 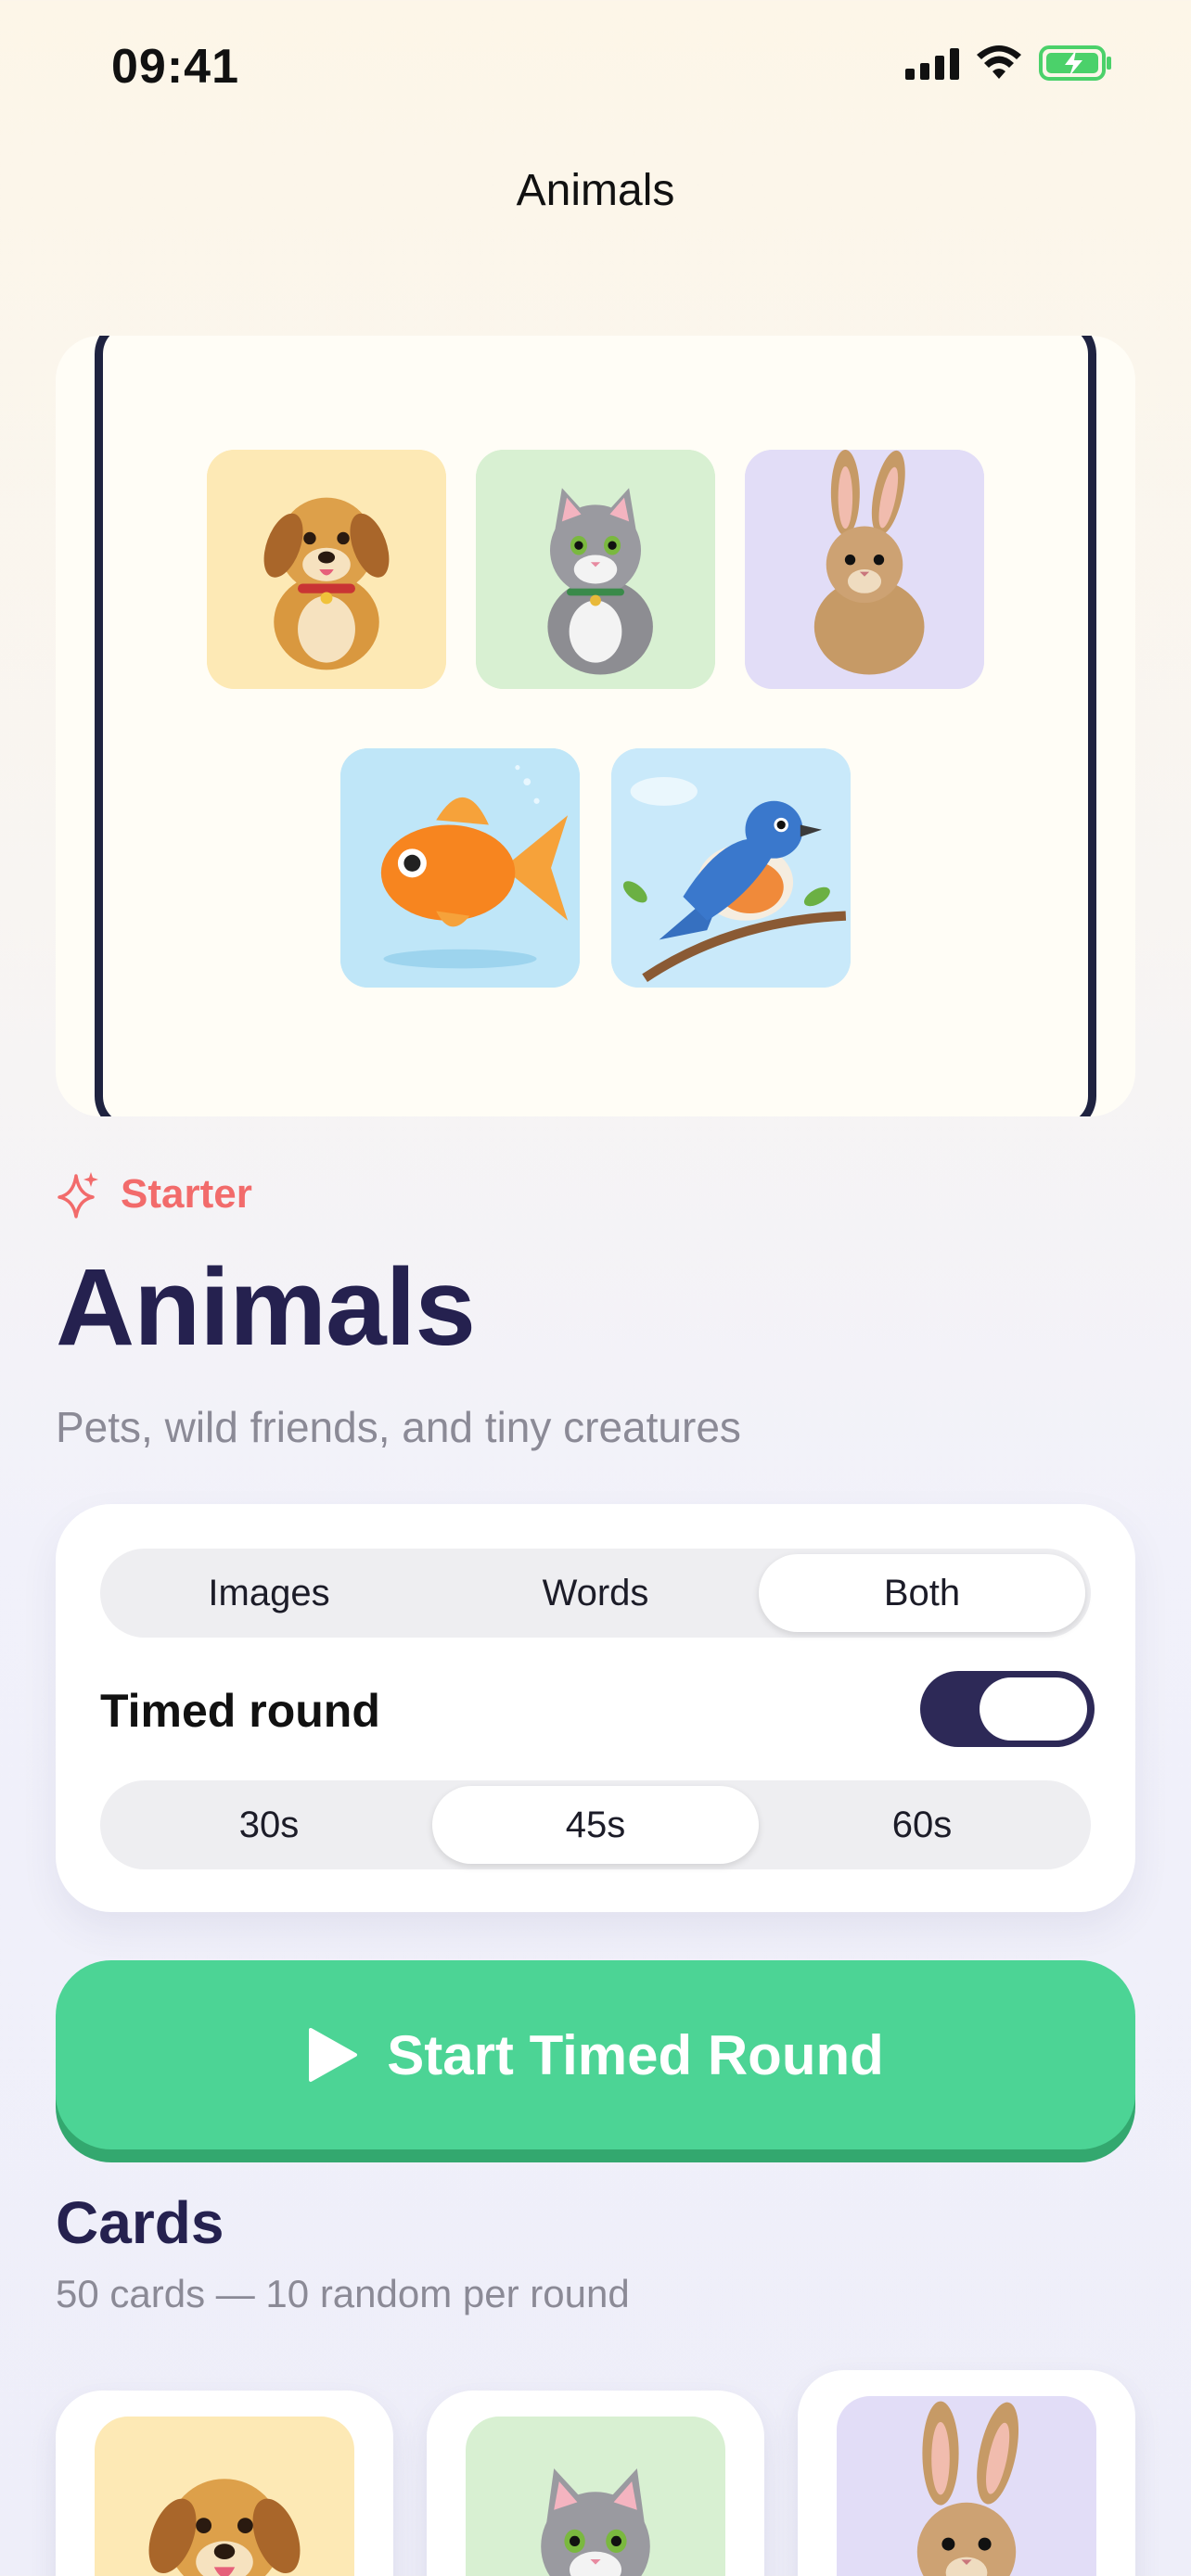 I want to click on duration-segmented-control: 30s 45s 60s, so click(x=595, y=1825).